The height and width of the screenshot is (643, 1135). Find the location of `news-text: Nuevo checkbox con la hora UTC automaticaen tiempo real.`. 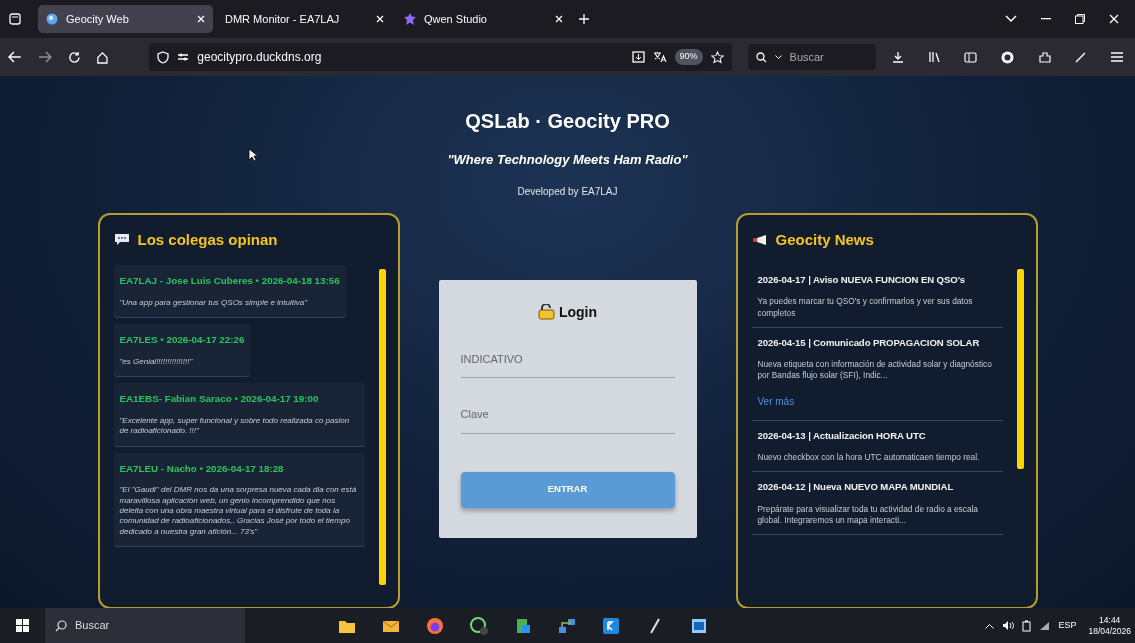

news-text: Nuevo checkbox con la hora UTC automaticaen tiempo real. is located at coordinates (869, 457).